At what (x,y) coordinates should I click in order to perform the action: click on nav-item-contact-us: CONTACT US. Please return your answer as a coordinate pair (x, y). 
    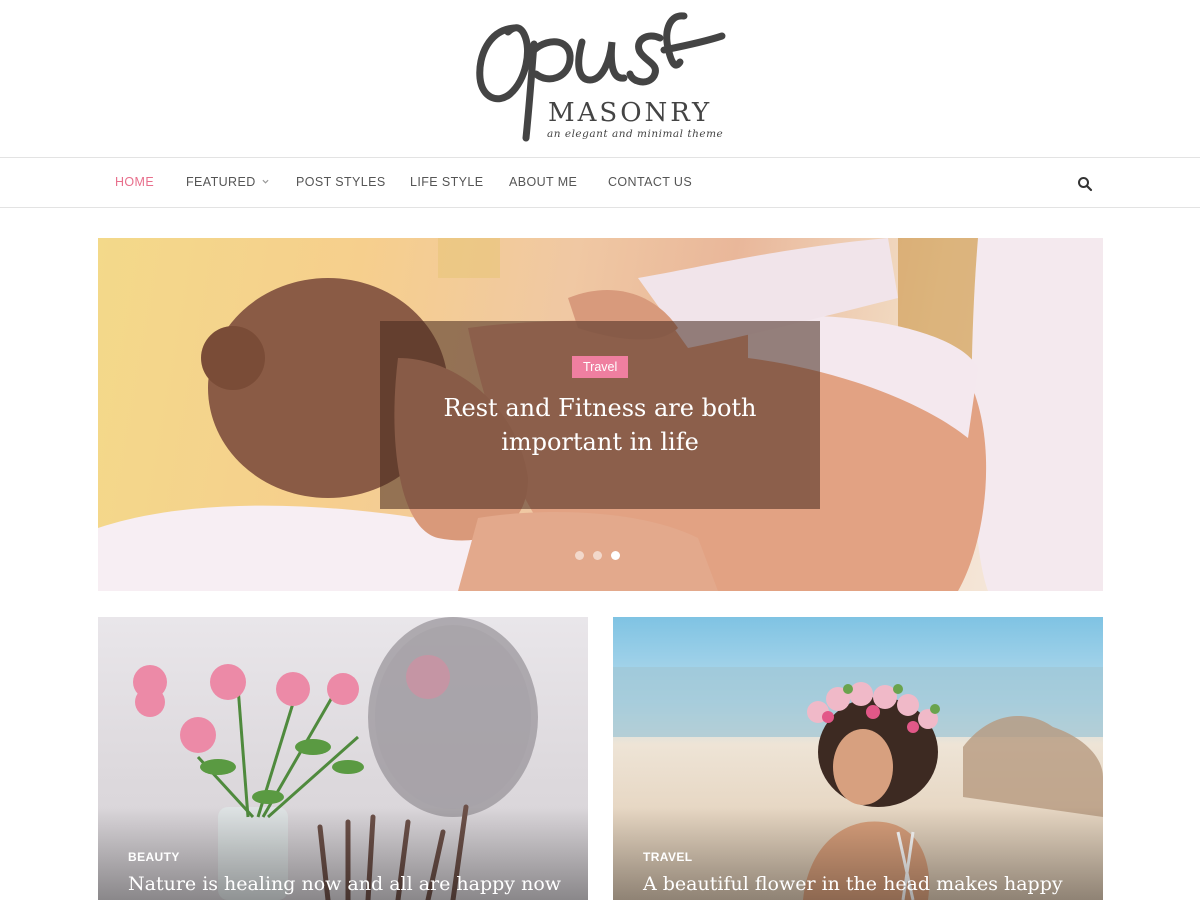
    Looking at the image, I should click on (650, 182).